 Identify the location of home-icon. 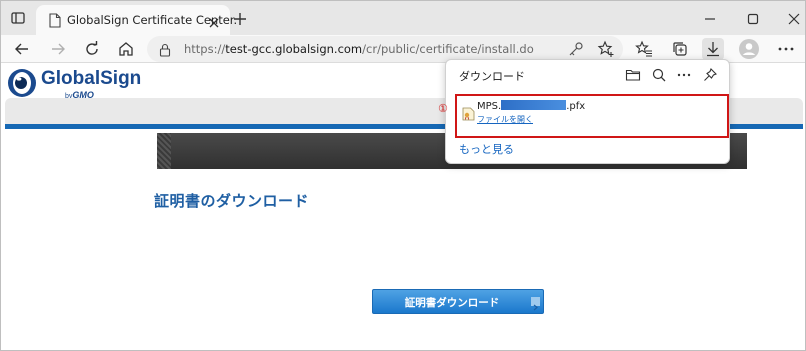
(126, 49).